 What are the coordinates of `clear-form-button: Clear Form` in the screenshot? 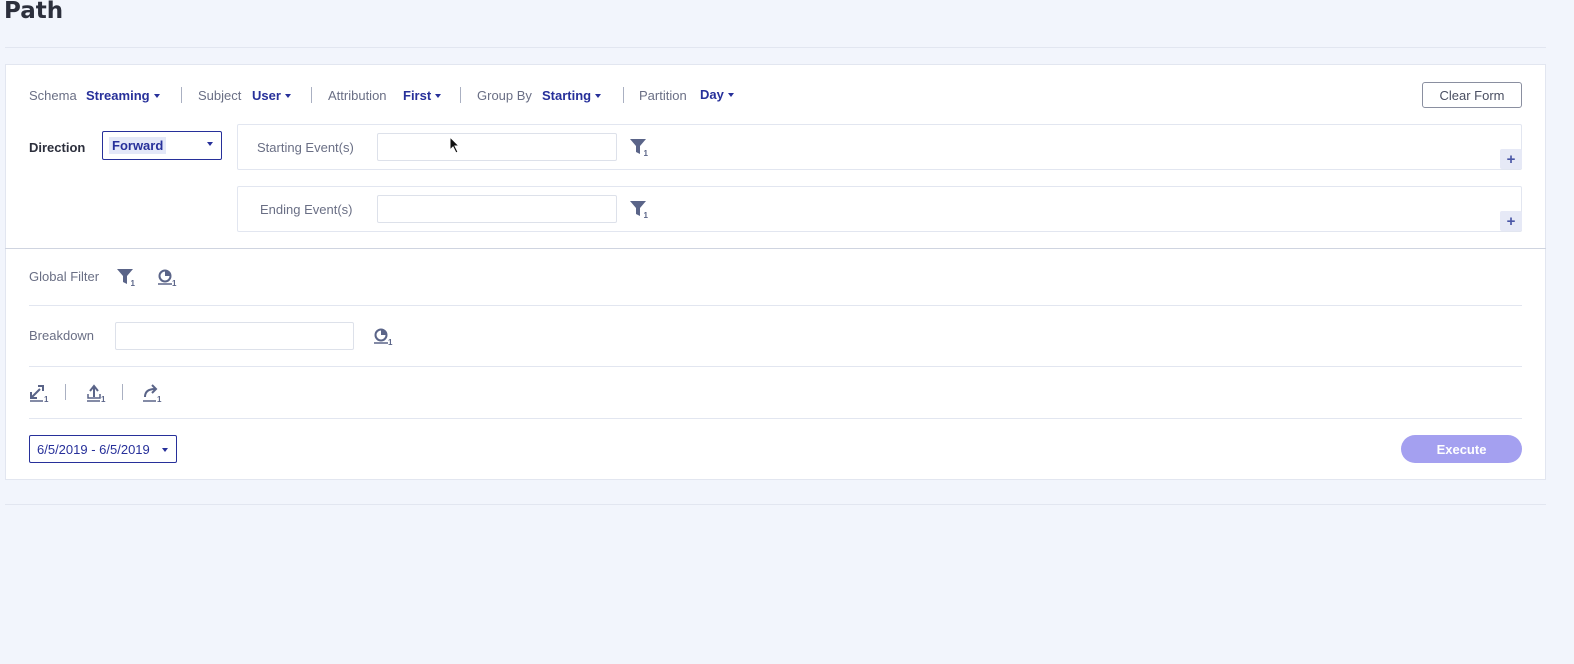 It's located at (1472, 95).